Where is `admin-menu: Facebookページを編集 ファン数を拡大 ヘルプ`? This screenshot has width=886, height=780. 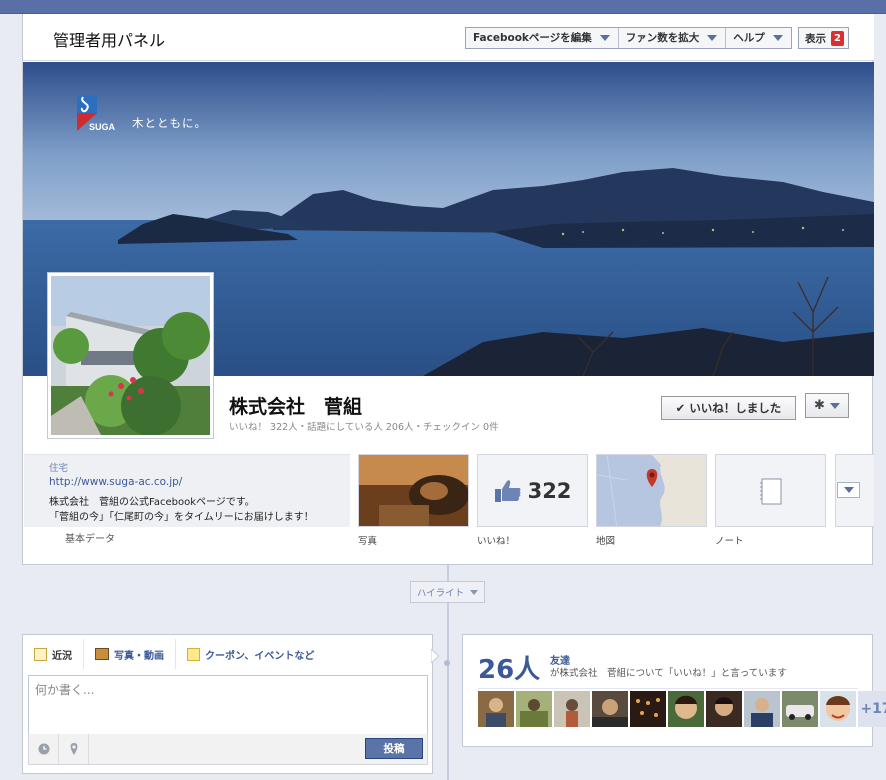 admin-menu: Facebookページを編集 ファン数を拡大 ヘルプ is located at coordinates (628, 38).